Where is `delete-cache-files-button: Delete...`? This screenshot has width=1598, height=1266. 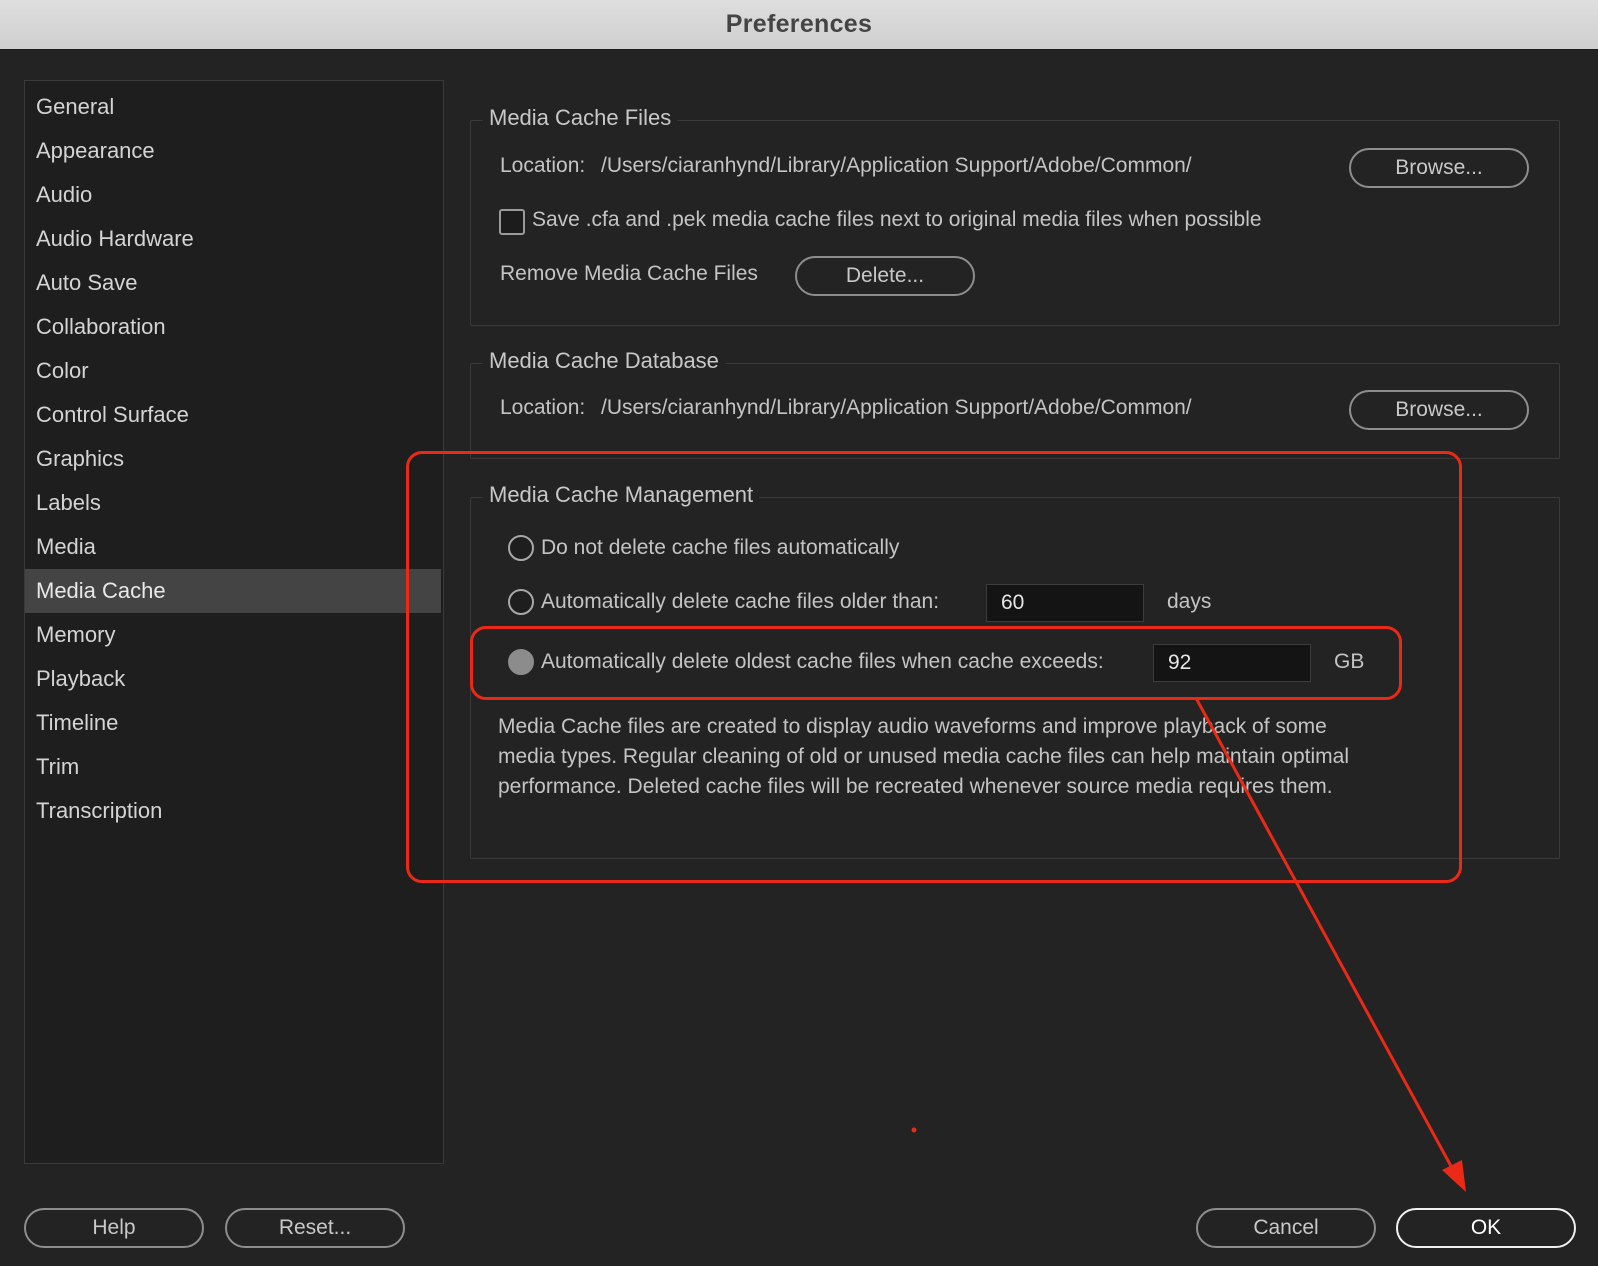
delete-cache-files-button: Delete... is located at coordinates (885, 276).